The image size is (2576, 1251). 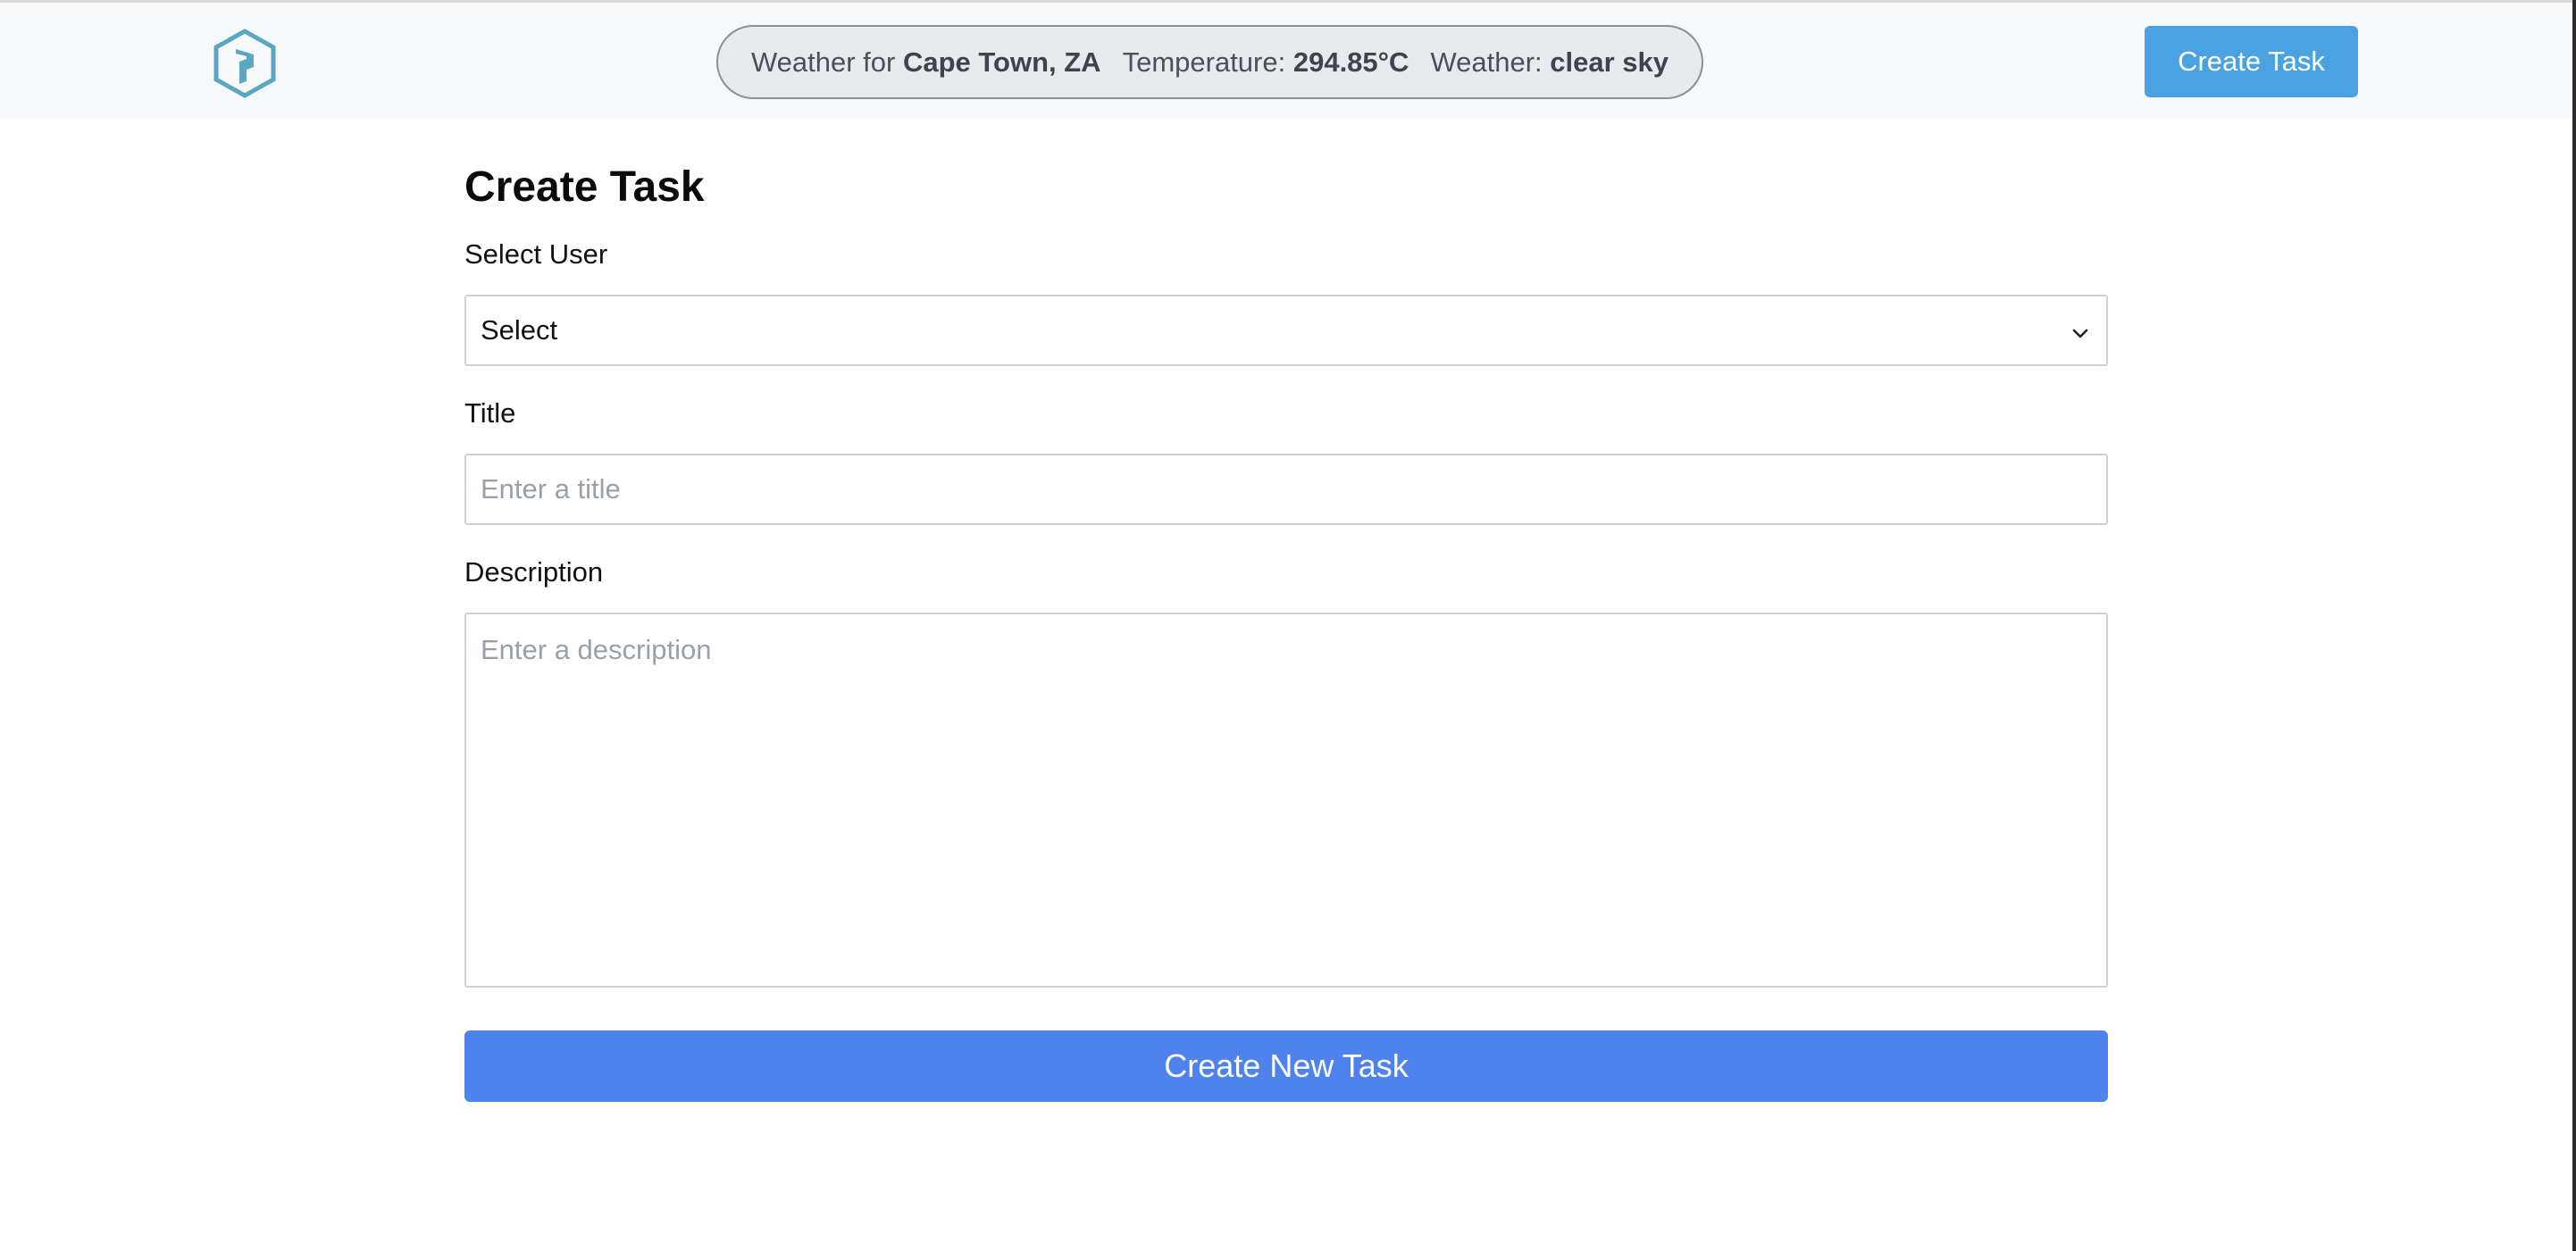 What do you see at coordinates (1286, 1066) in the screenshot?
I see `create-new-task-button: Create New Task` at bounding box center [1286, 1066].